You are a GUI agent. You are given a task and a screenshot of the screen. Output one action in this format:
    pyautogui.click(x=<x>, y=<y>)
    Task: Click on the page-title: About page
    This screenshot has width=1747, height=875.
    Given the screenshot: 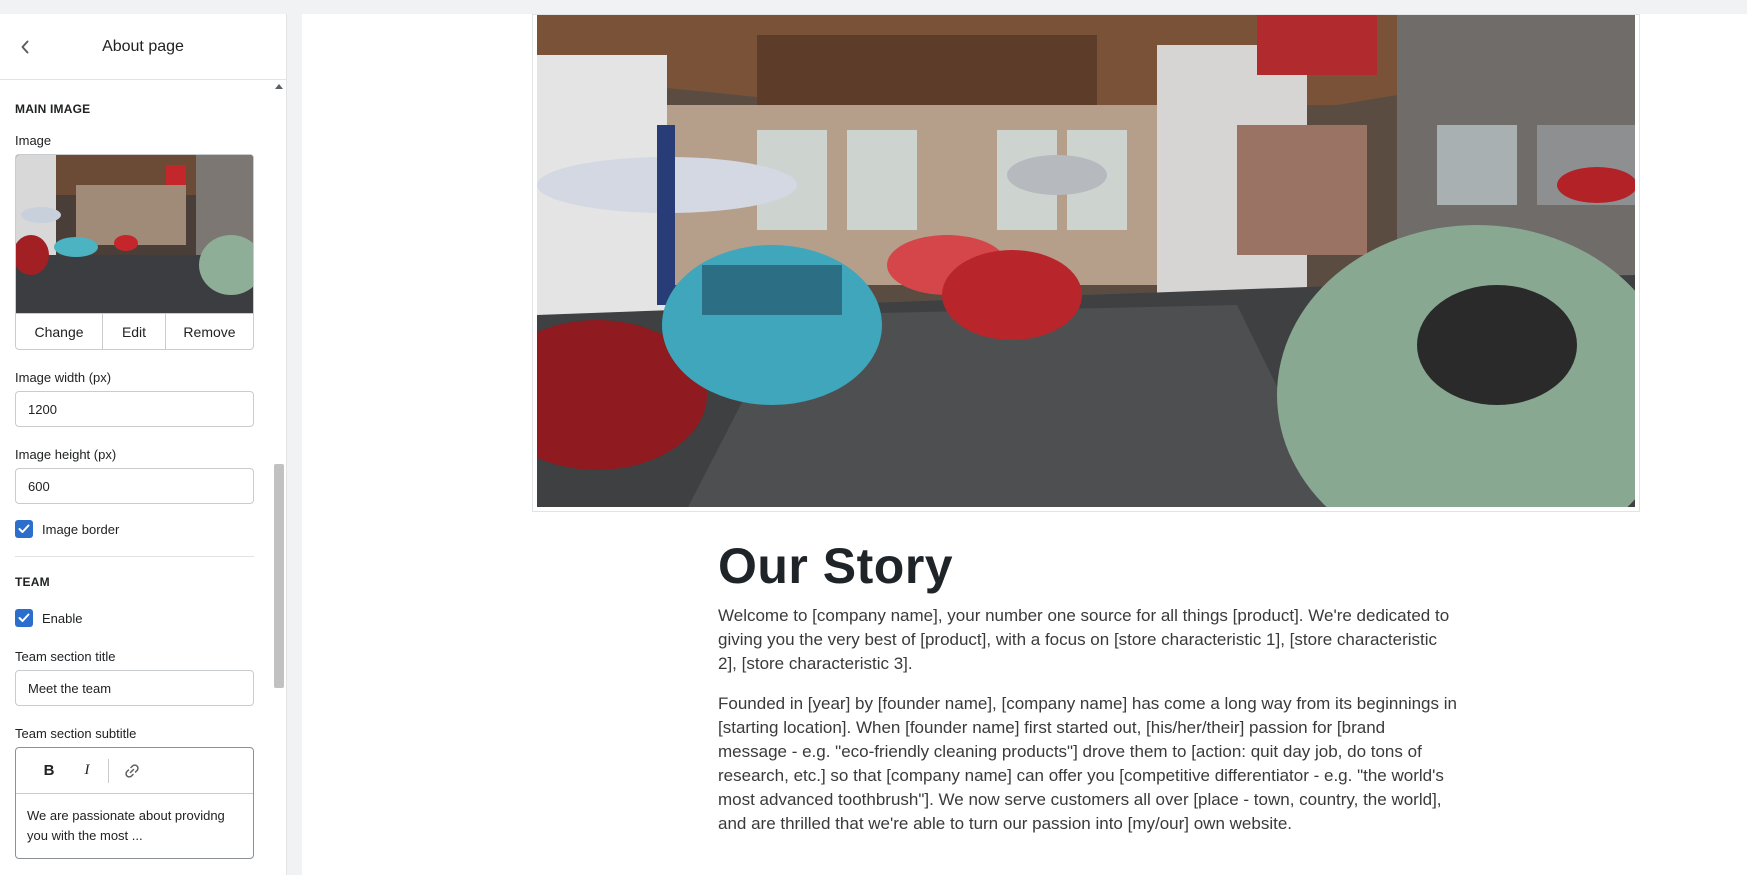 What is the action you would take?
    pyautogui.click(x=143, y=46)
    